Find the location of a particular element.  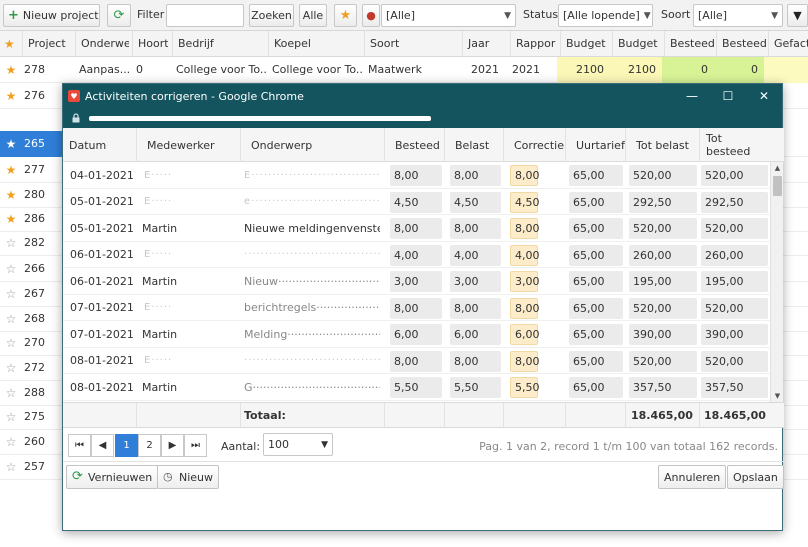

minimize-icon: — is located at coordinates (692, 96).